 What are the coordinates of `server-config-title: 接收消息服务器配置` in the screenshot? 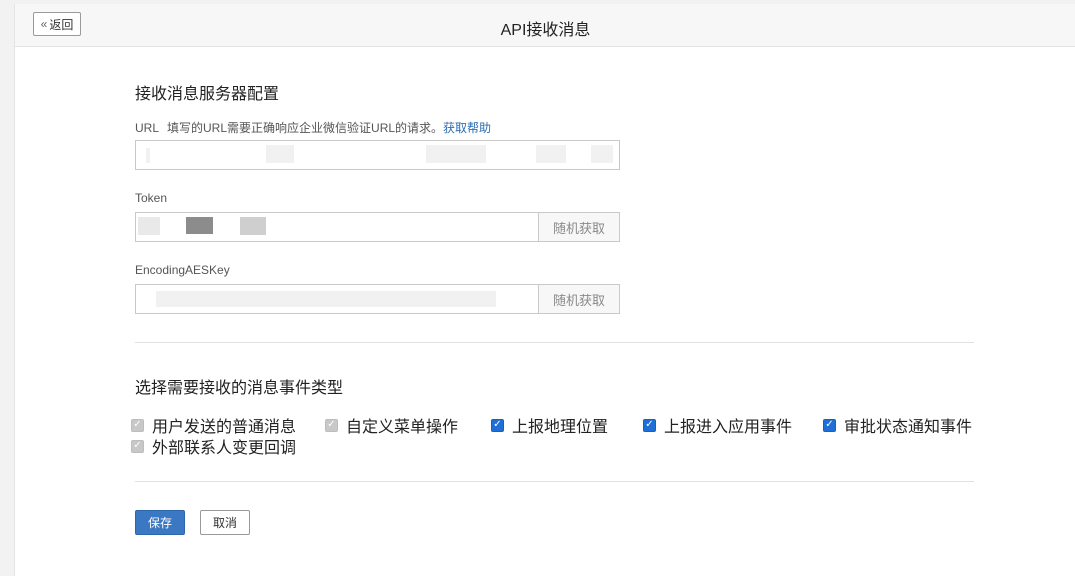 It's located at (207, 94).